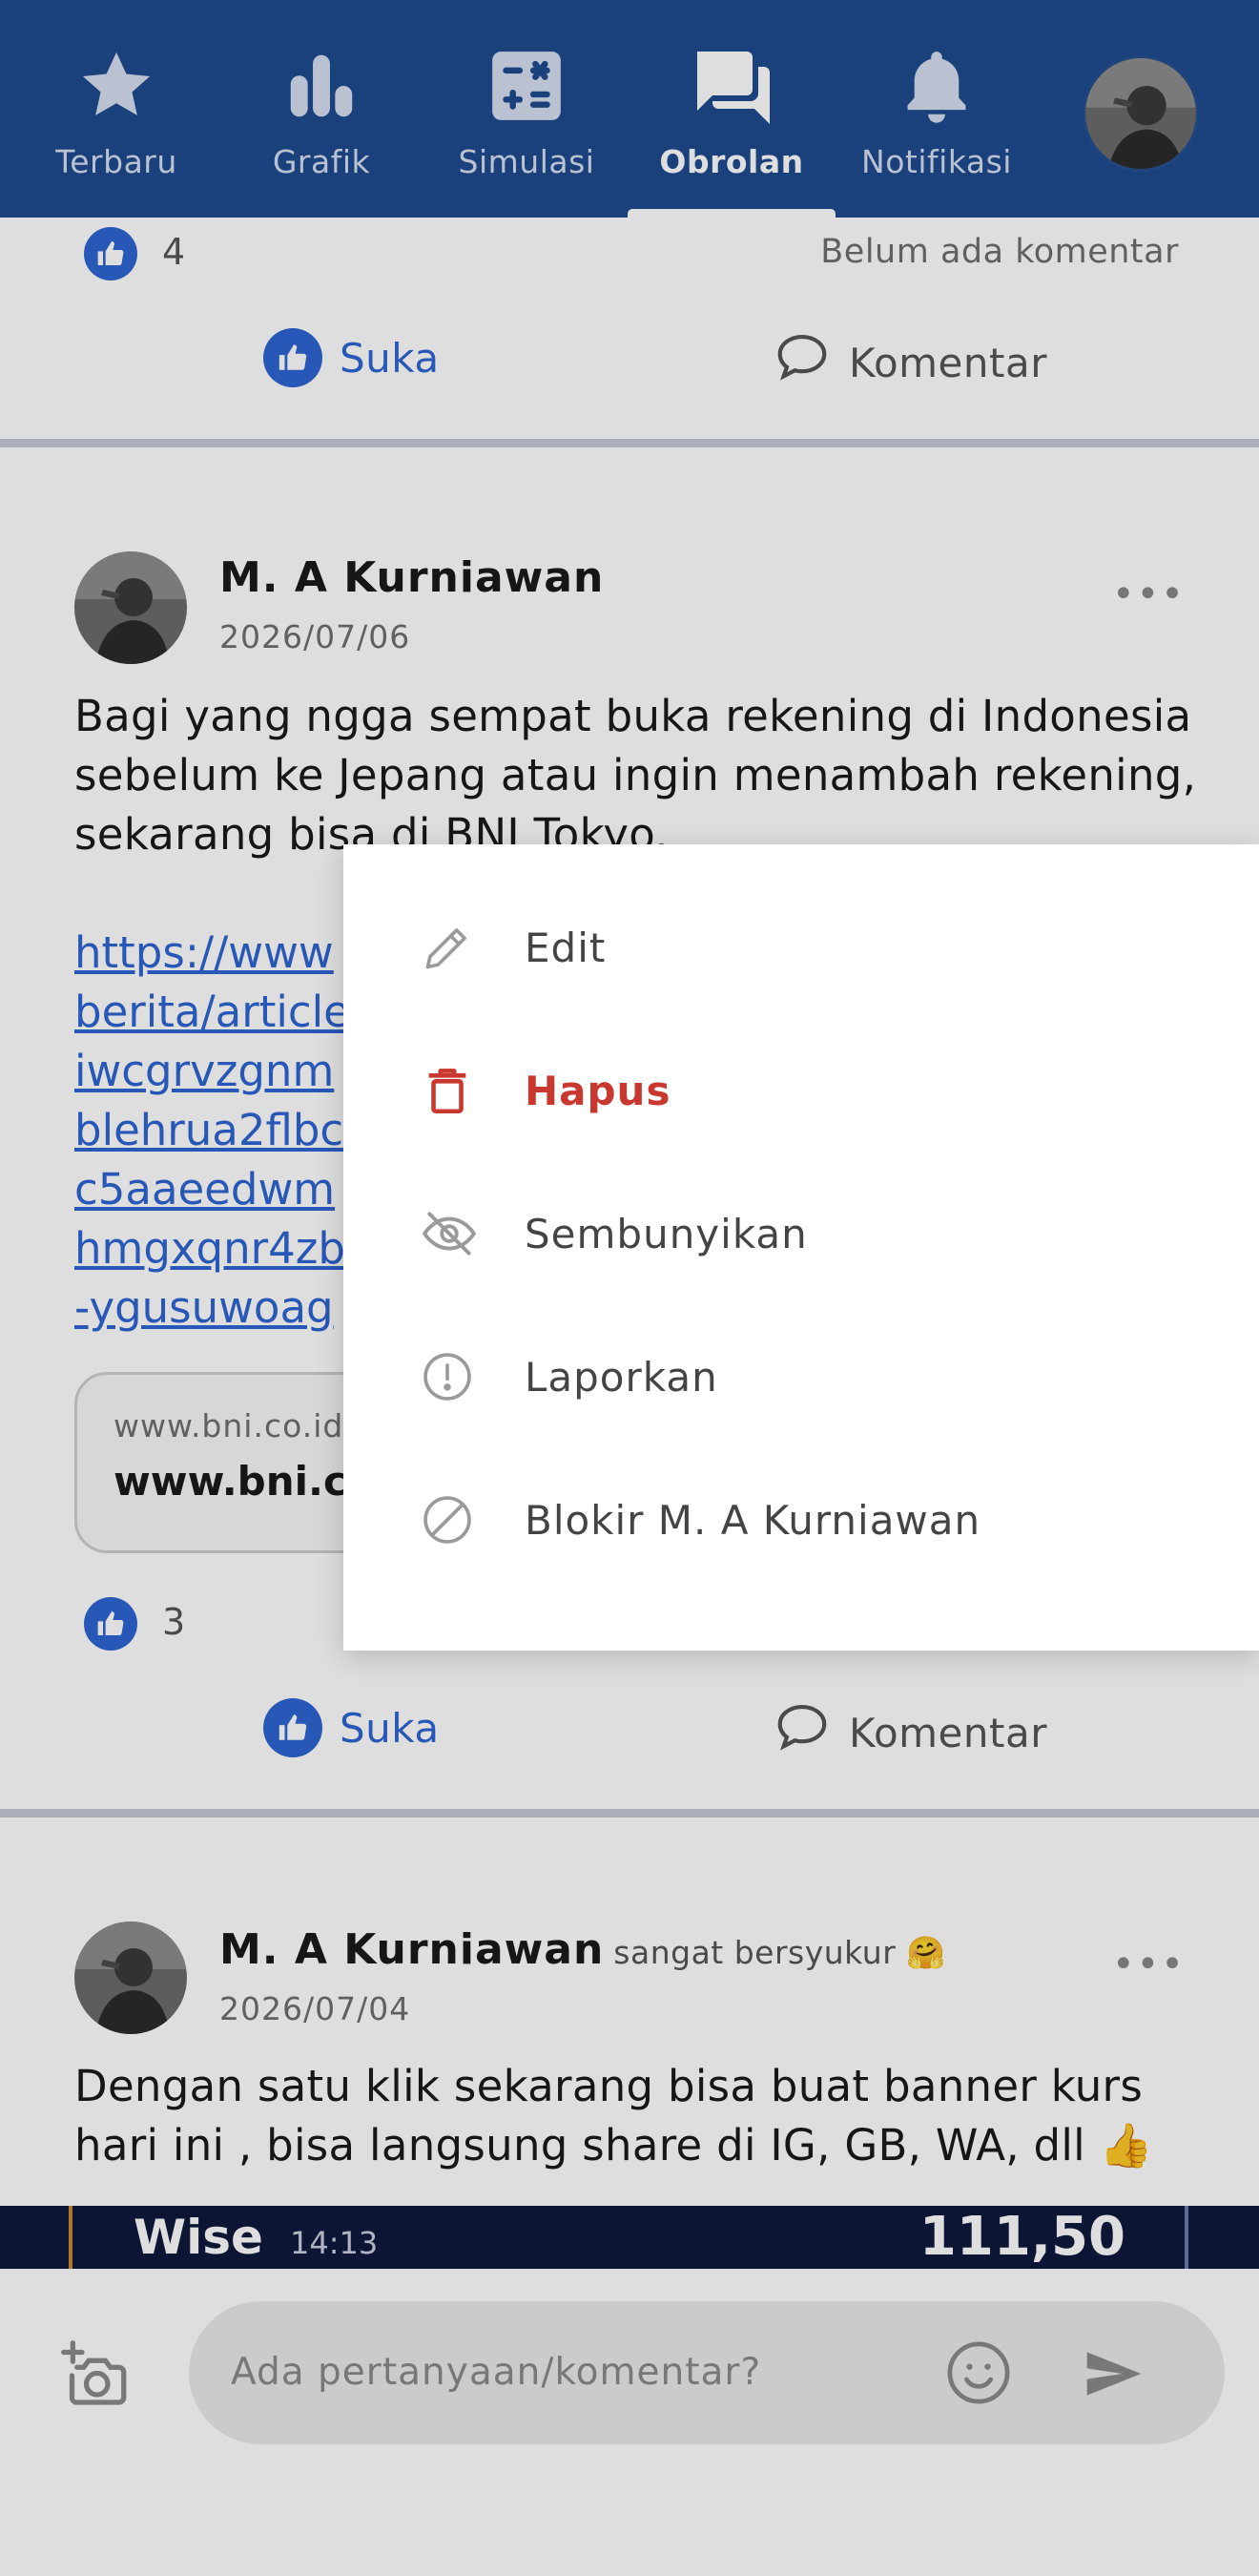 This screenshot has width=1259, height=2576. Describe the element at coordinates (753, 1520) in the screenshot. I see `menu-item-label: Blokir M. A Kurniawan` at that location.